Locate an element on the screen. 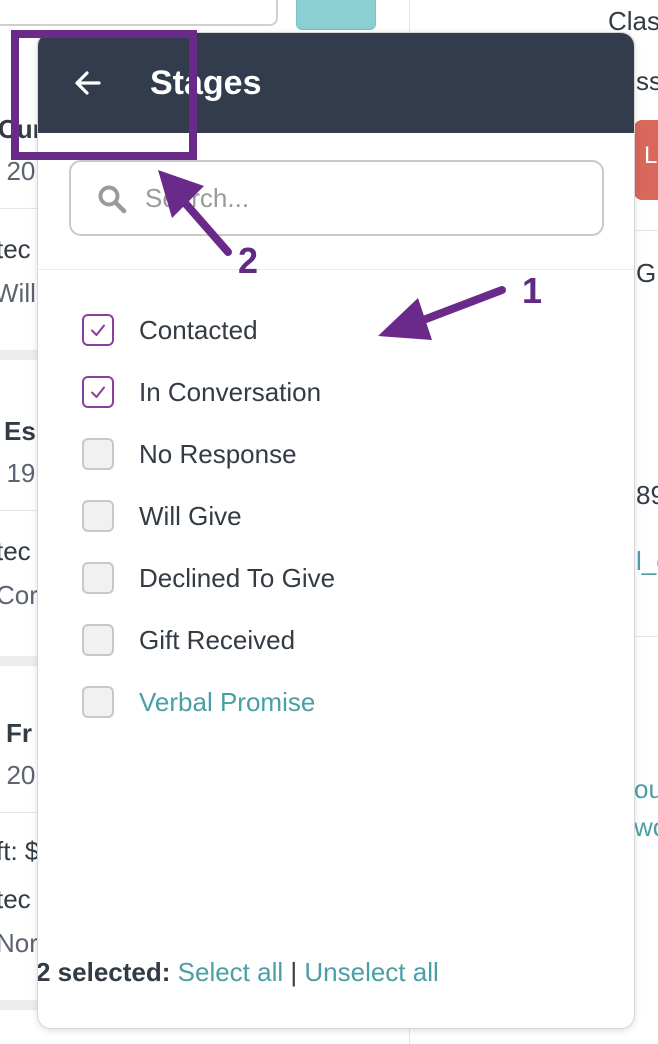 Image resolution: width=658 pixels, height=1044 pixels. search-box is located at coordinates (336, 198).